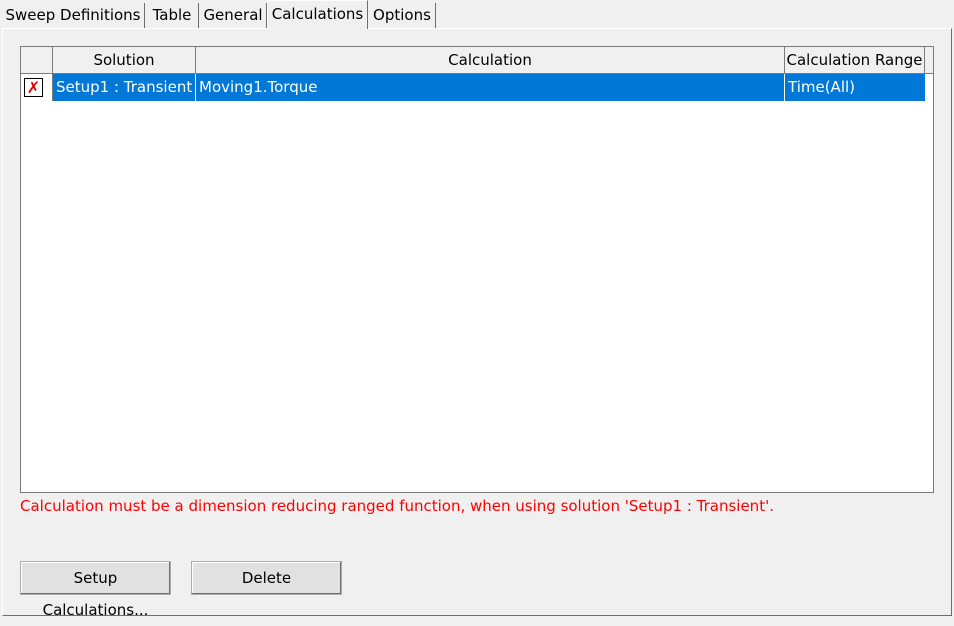 The height and width of the screenshot is (626, 954). What do you see at coordinates (172, 15) in the screenshot?
I see `tab-table: Table` at bounding box center [172, 15].